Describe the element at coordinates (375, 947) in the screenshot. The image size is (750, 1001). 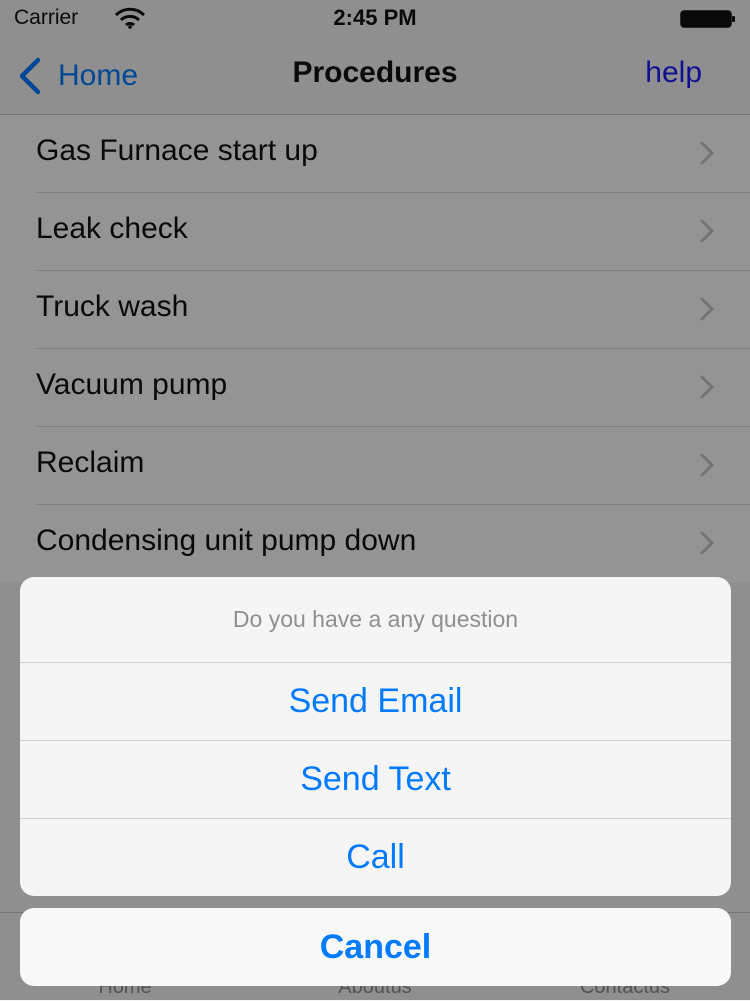
I see `cancel-button: Cancel` at that location.